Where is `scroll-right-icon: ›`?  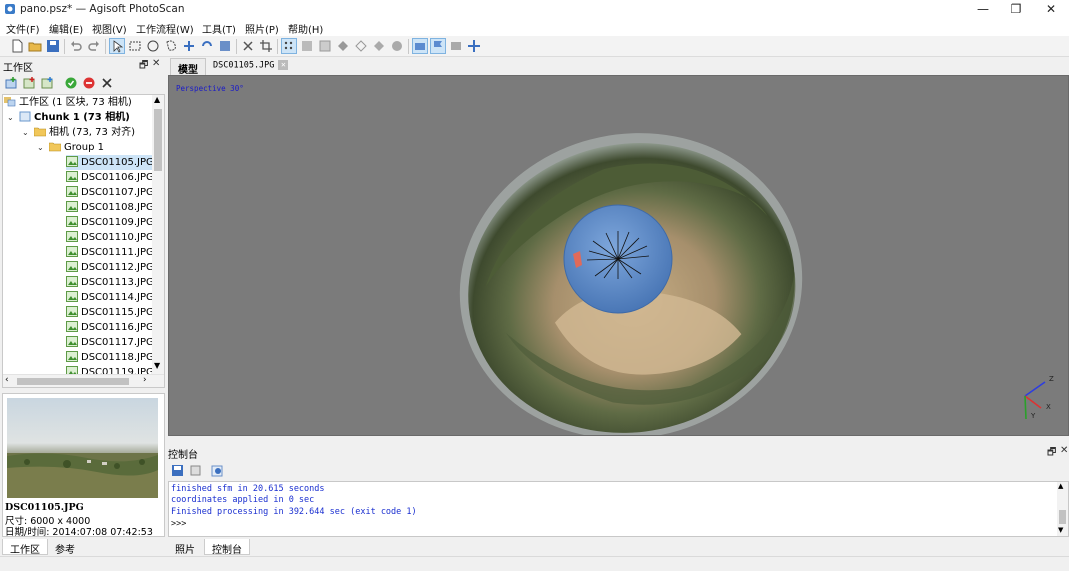 scroll-right-icon: › is located at coordinates (145, 380).